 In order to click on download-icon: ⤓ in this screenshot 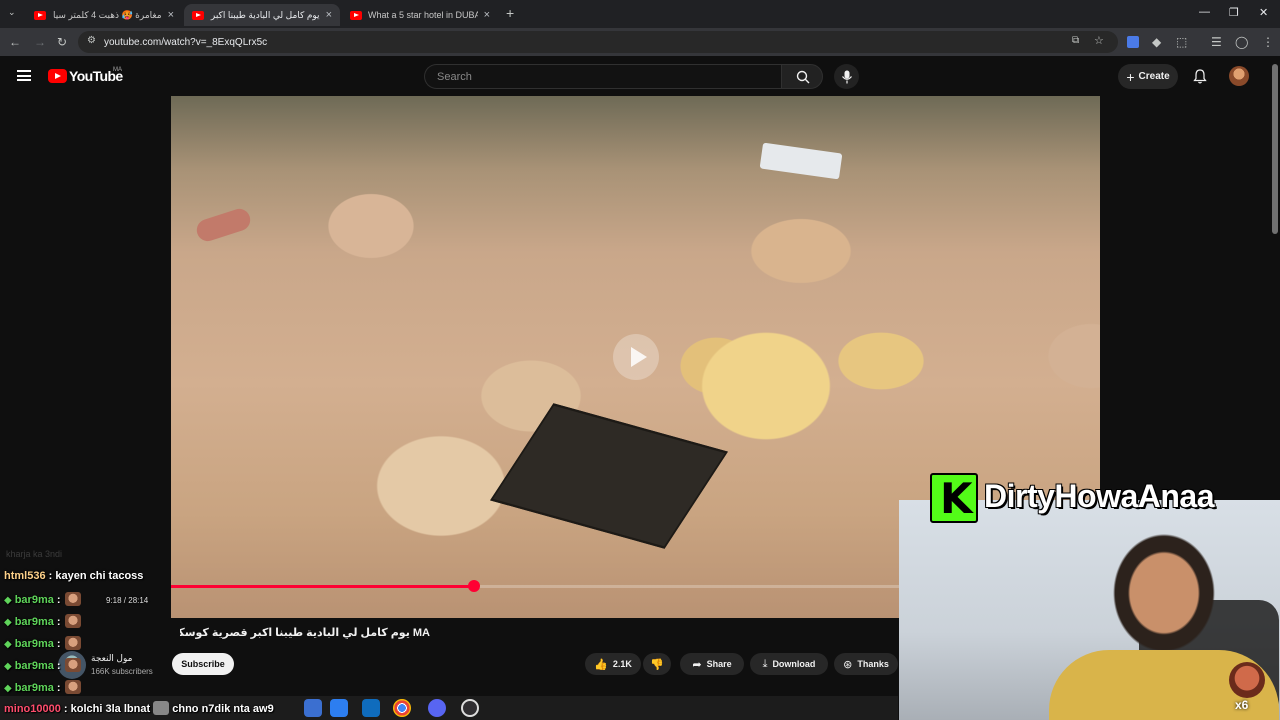, I will do `click(765, 663)`.